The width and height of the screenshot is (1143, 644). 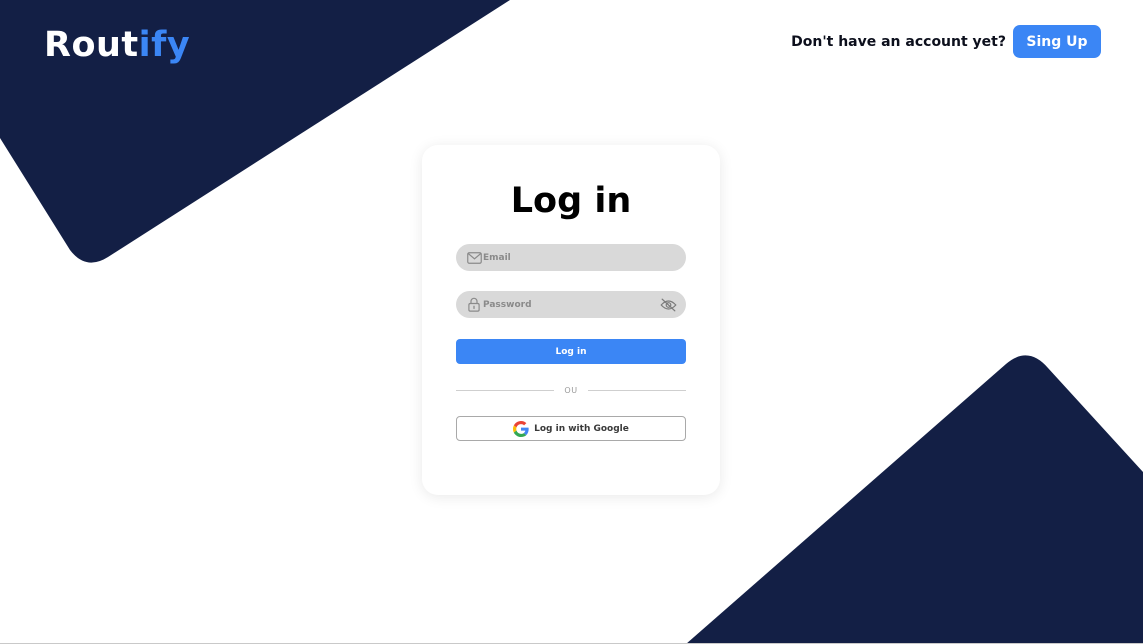 I want to click on brand-name-accent: ify, so click(x=164, y=45).